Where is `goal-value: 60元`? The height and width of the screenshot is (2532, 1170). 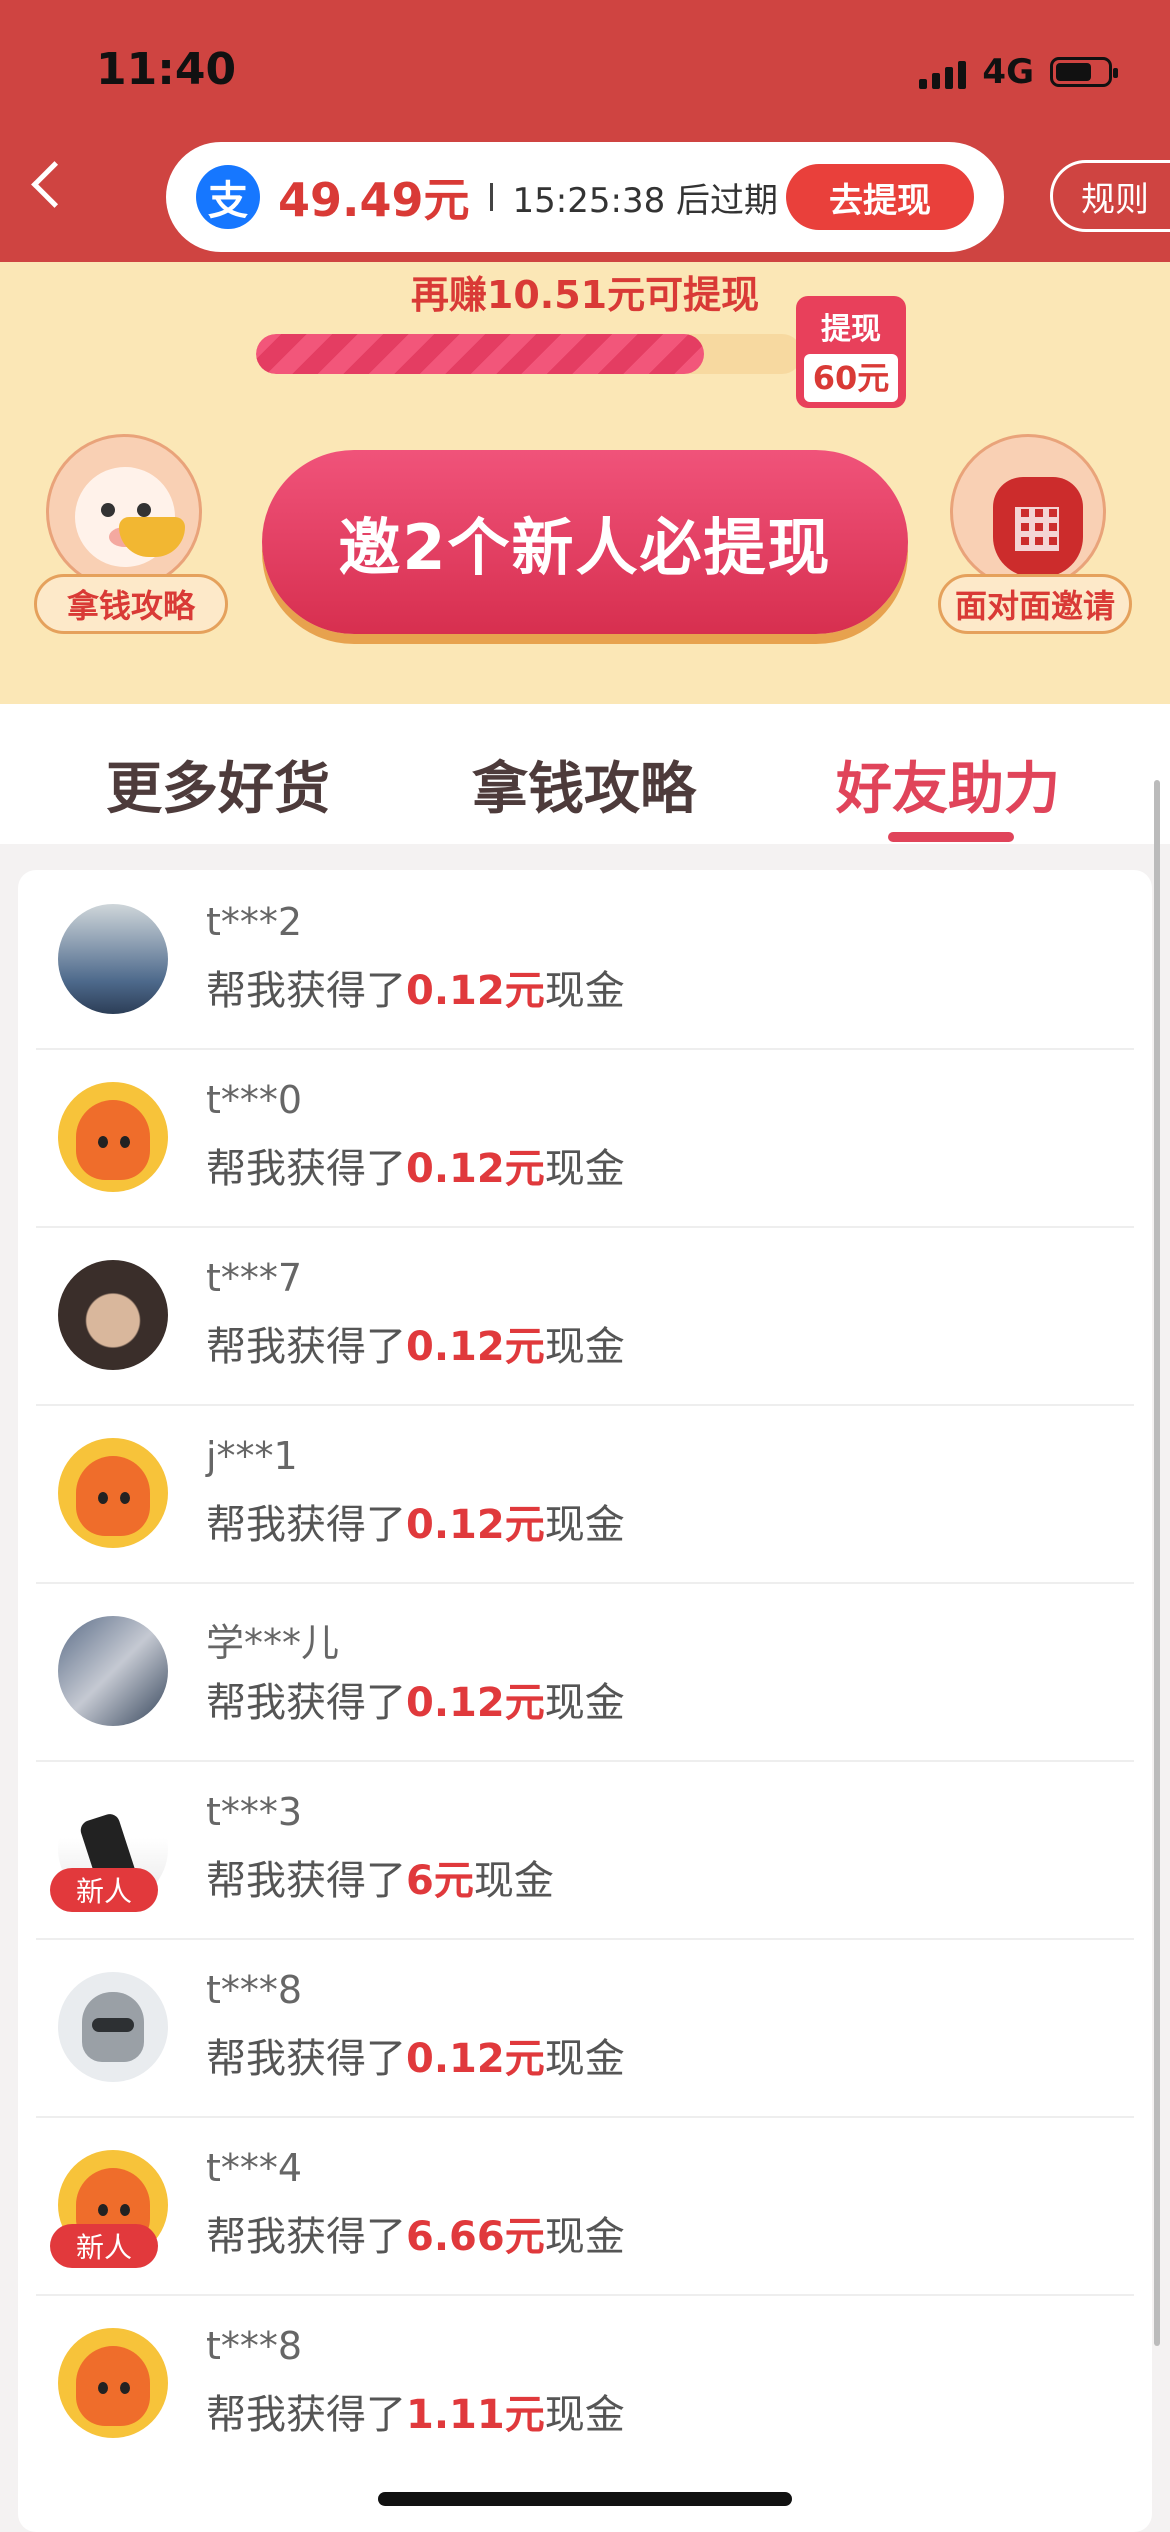
goal-value: 60元 is located at coordinates (851, 378).